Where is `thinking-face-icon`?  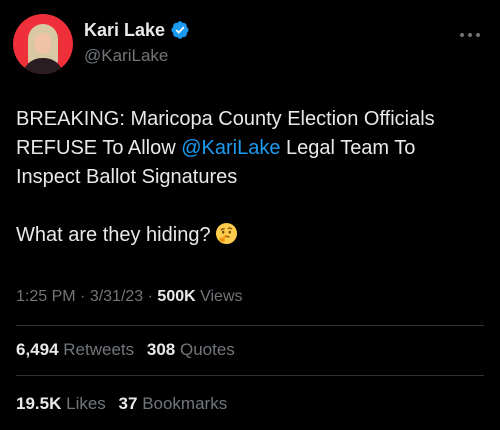
thinking-face-icon is located at coordinates (226, 233).